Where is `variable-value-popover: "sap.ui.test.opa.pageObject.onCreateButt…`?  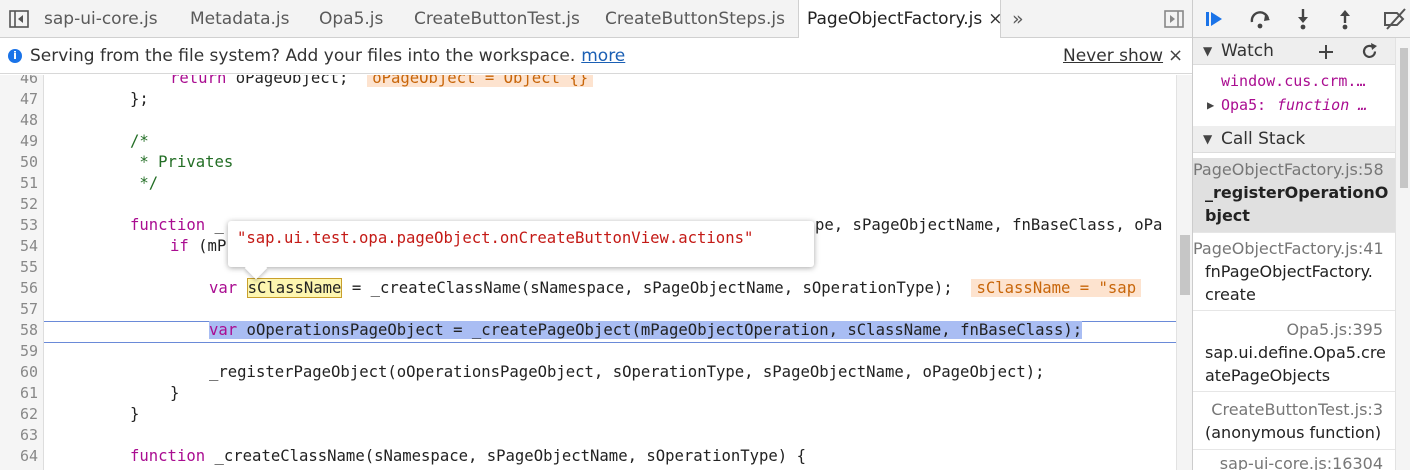 variable-value-popover: "sap.ui.test.opa.pageObject.onCreateButt… is located at coordinates (521, 250).